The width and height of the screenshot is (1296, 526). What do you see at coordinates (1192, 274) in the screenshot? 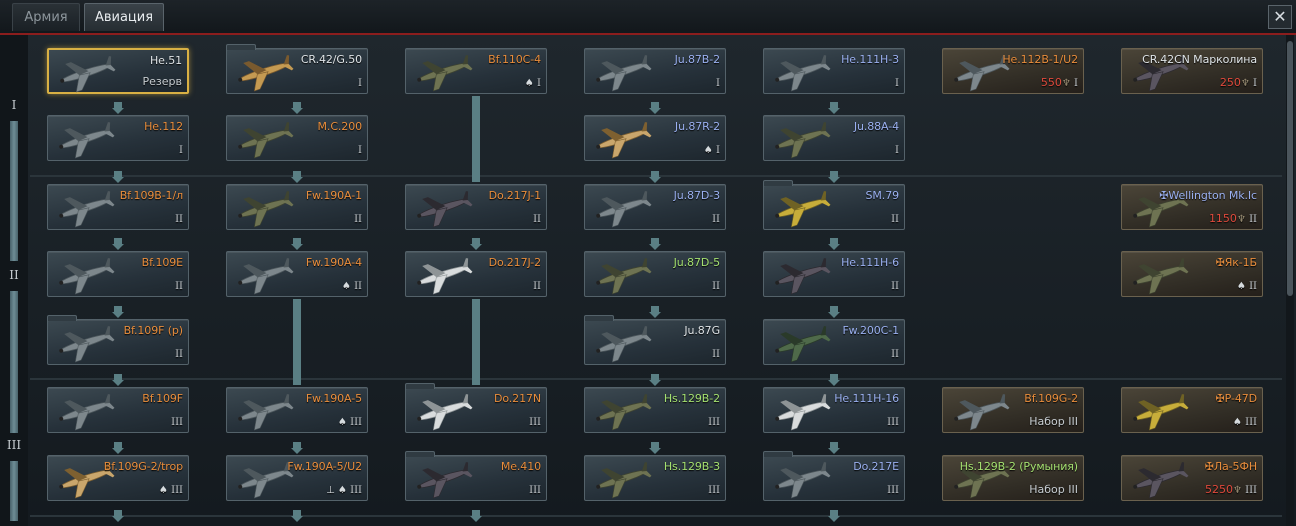
I see `vehicle-card: ✠Як-1Б ♠ II` at bounding box center [1192, 274].